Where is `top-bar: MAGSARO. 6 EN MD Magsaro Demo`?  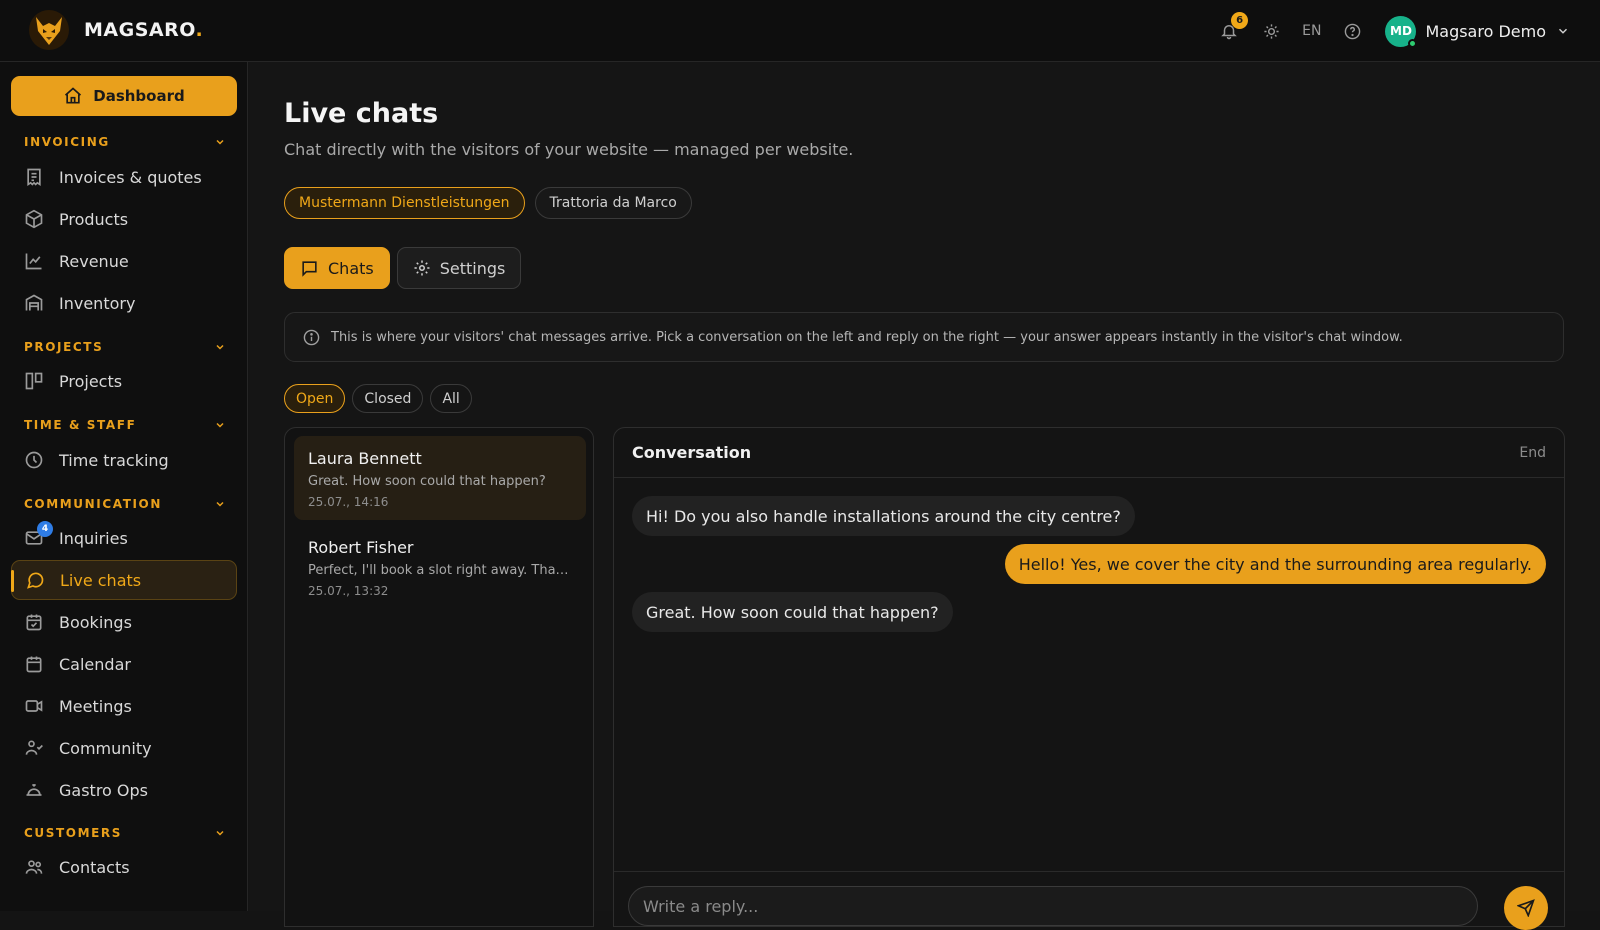
top-bar: MAGSARO. 6 EN MD Magsaro Demo is located at coordinates (800, 31).